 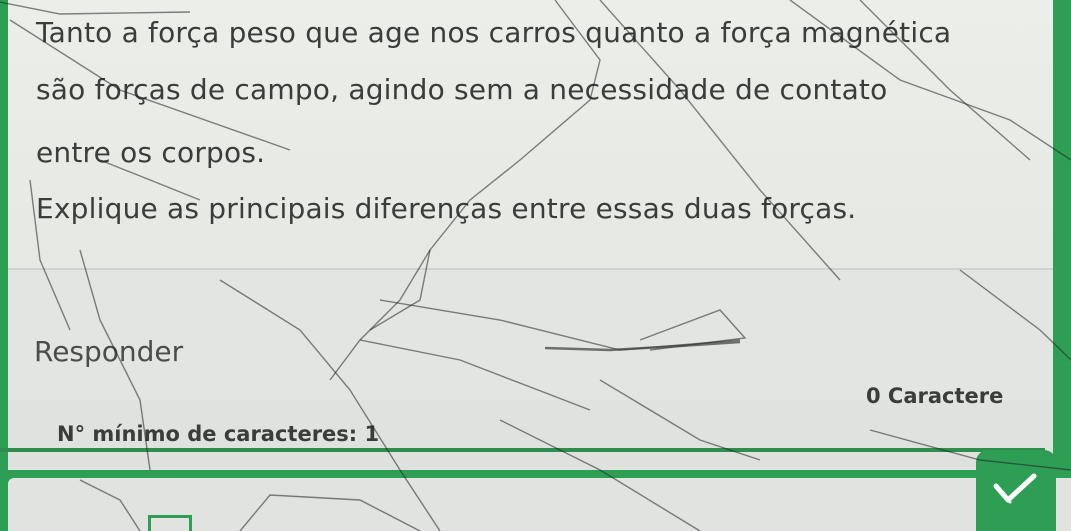 What do you see at coordinates (522, 450) in the screenshot?
I see `input-underline` at bounding box center [522, 450].